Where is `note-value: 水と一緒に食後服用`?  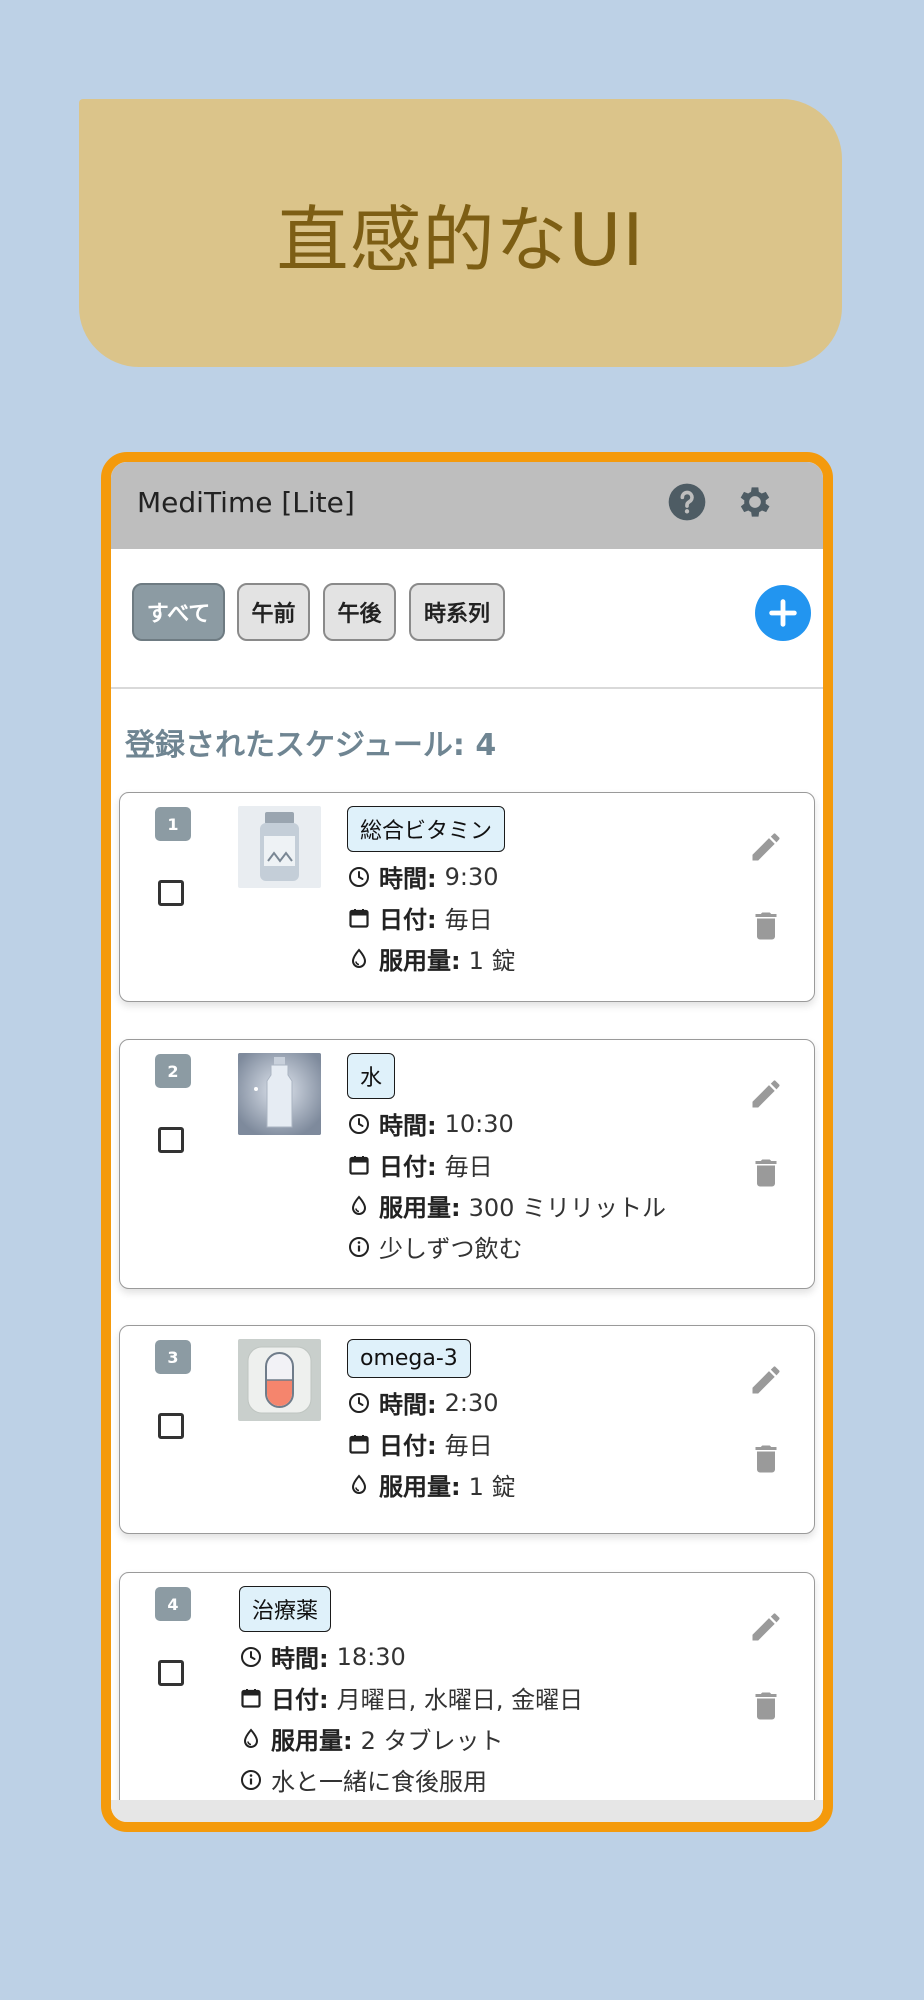
note-value: 水と一緒に食後服用 is located at coordinates (379, 1782).